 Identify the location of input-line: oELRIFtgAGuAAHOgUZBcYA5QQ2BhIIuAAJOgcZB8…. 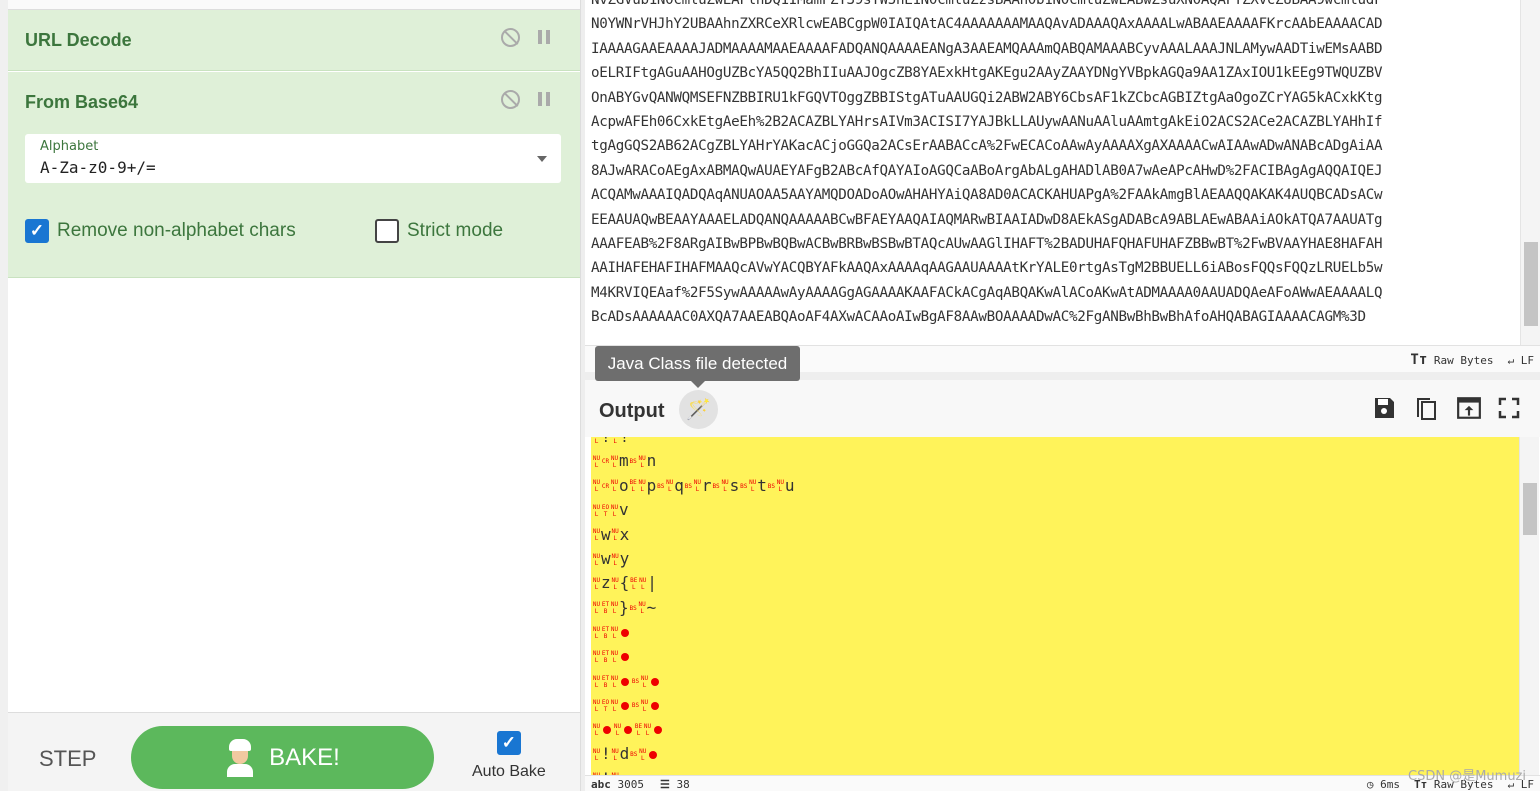
(987, 73).